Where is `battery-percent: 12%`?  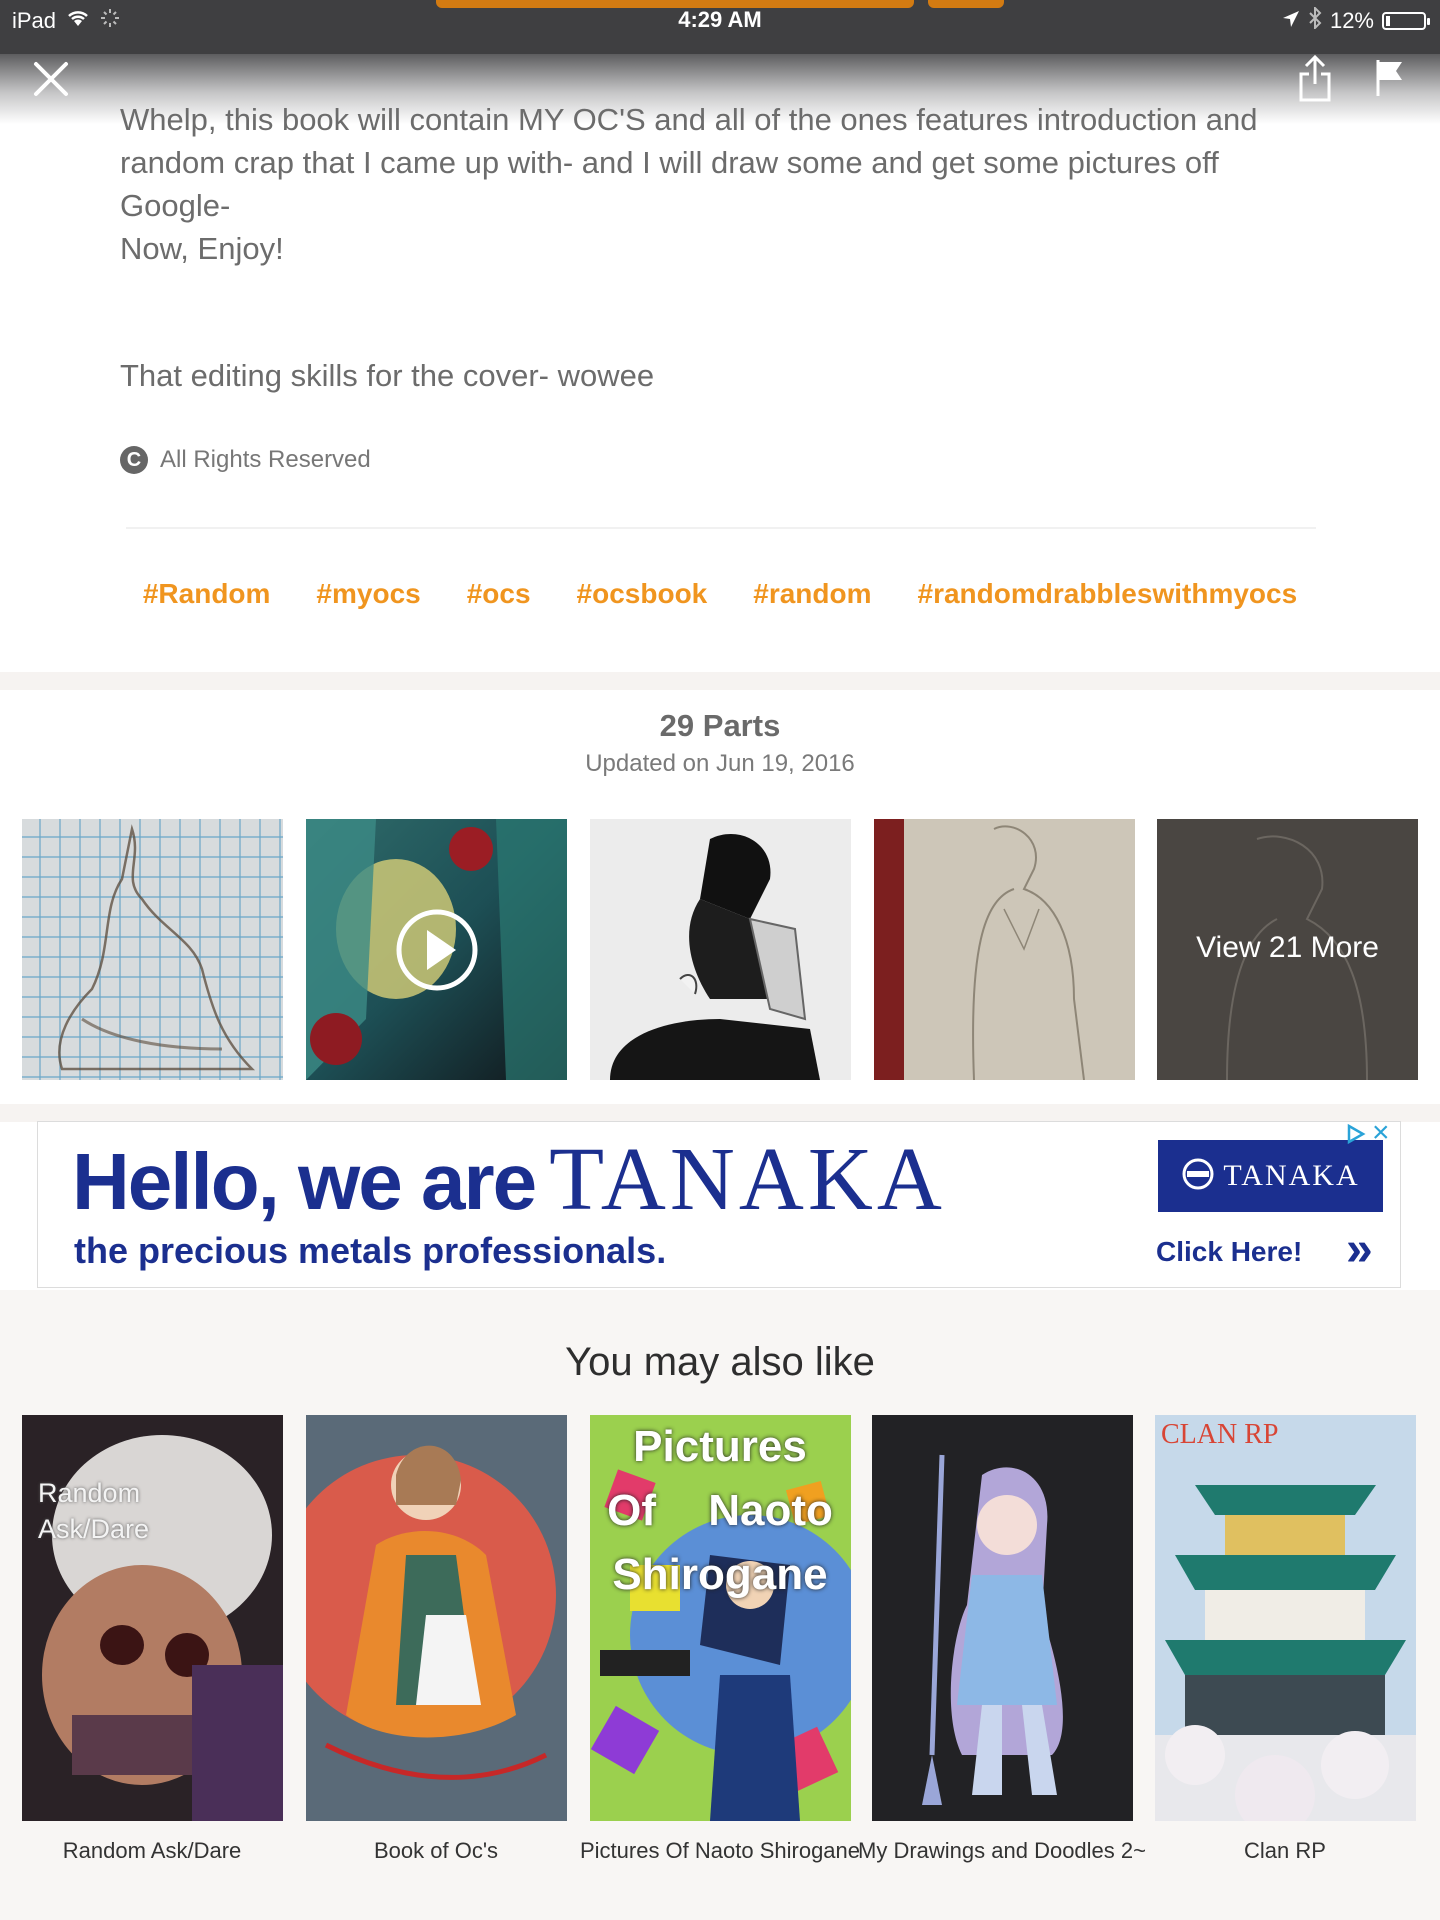
battery-percent: 12% is located at coordinates (1351, 20).